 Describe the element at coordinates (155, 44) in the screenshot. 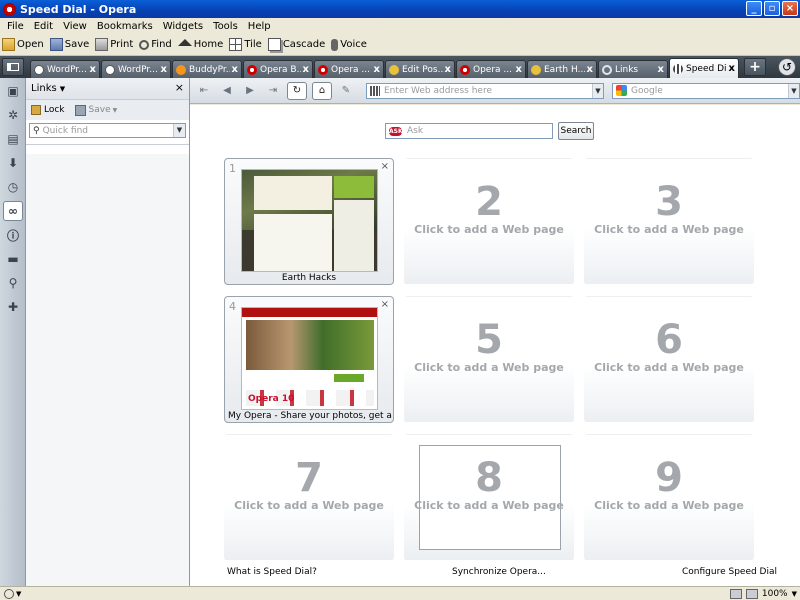

I see `find-button: Find` at that location.